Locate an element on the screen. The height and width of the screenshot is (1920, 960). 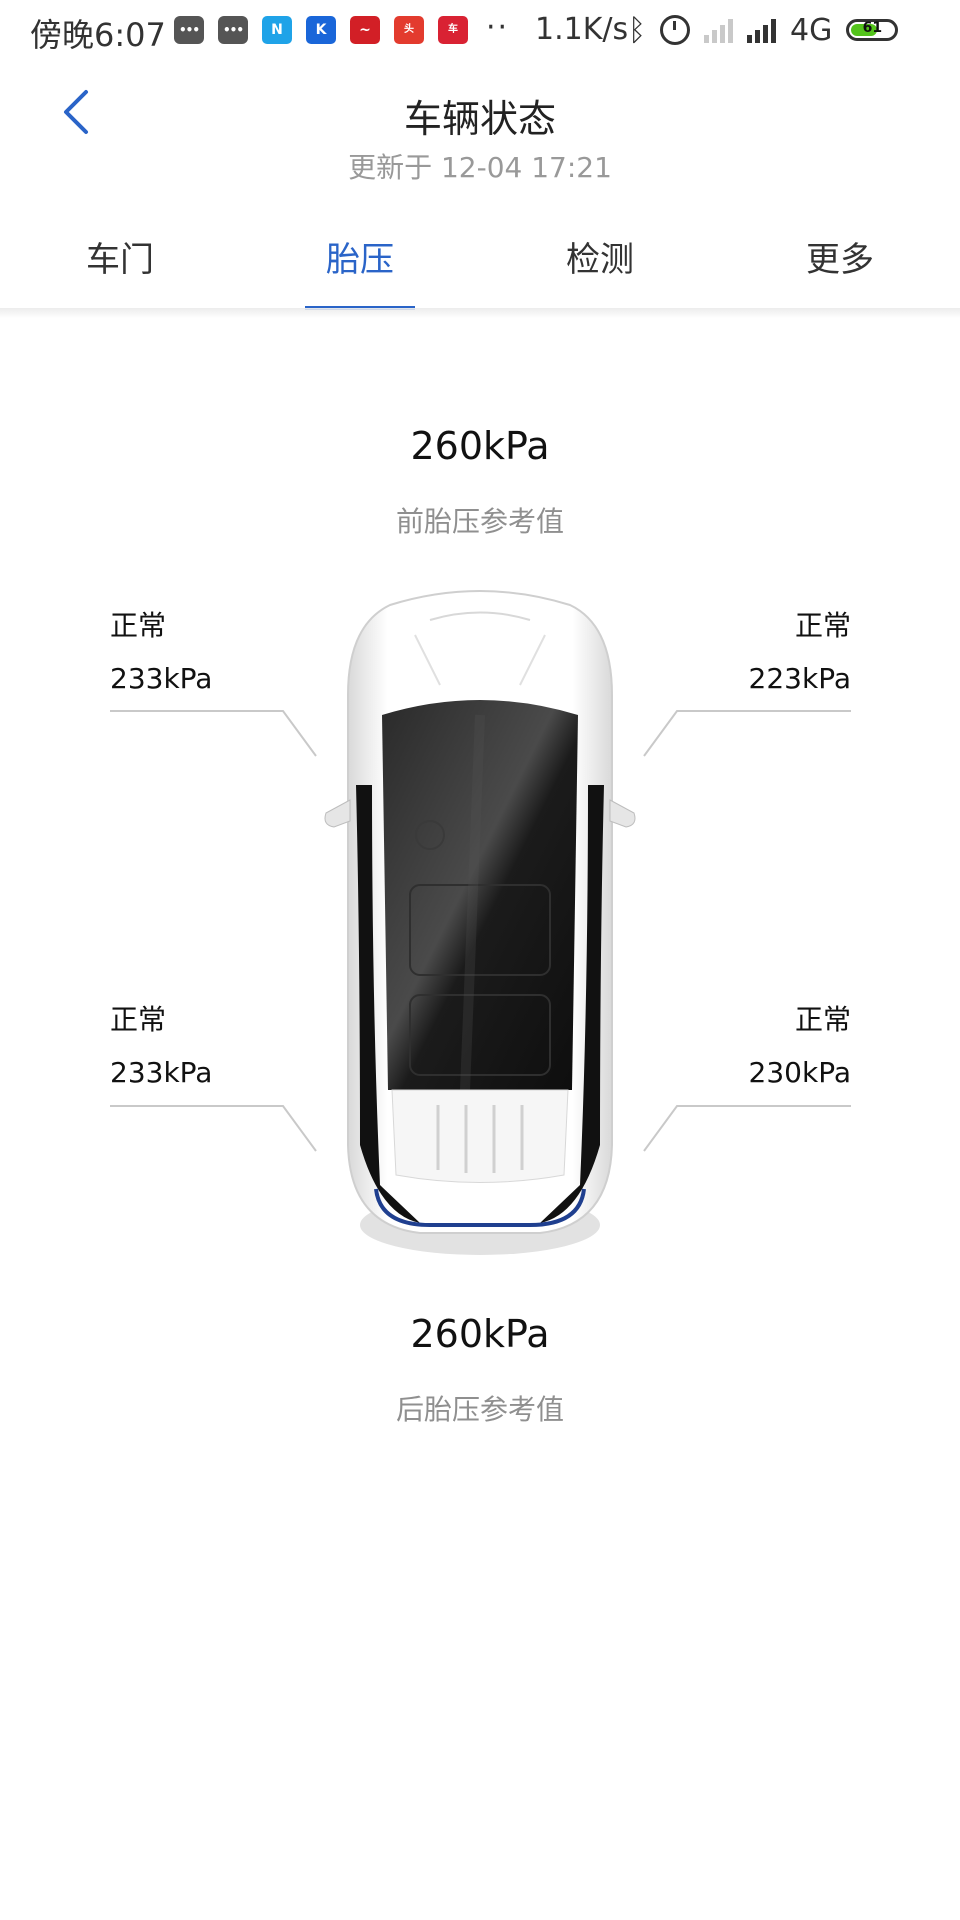
car-top-view is located at coordinates (480, 922).